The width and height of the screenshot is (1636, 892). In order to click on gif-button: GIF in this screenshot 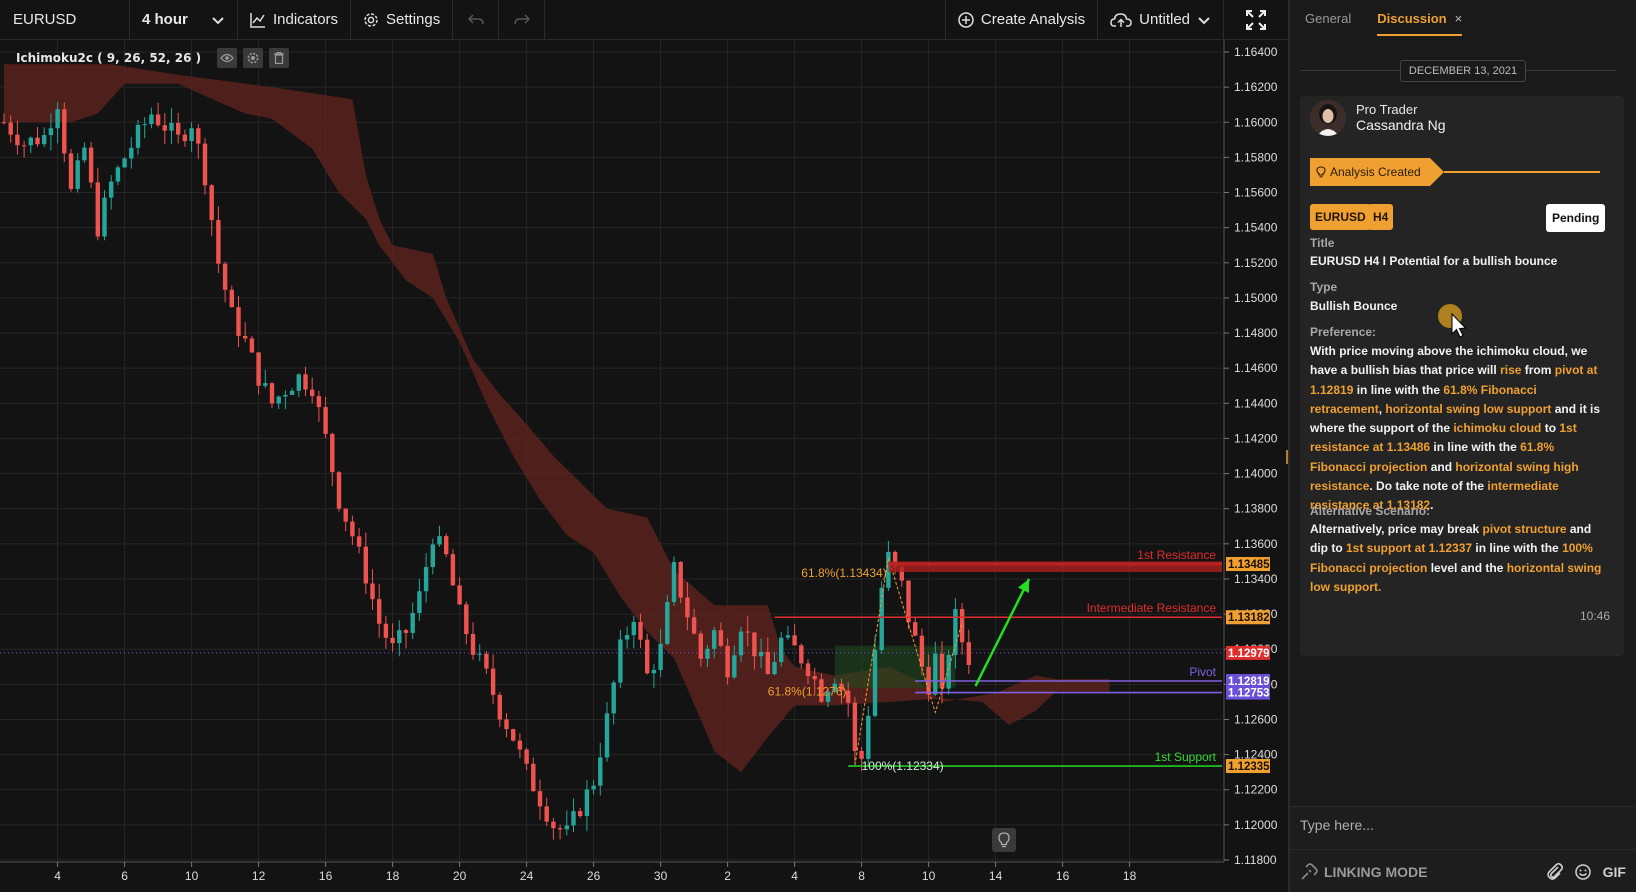, I will do `click(1614, 872)`.